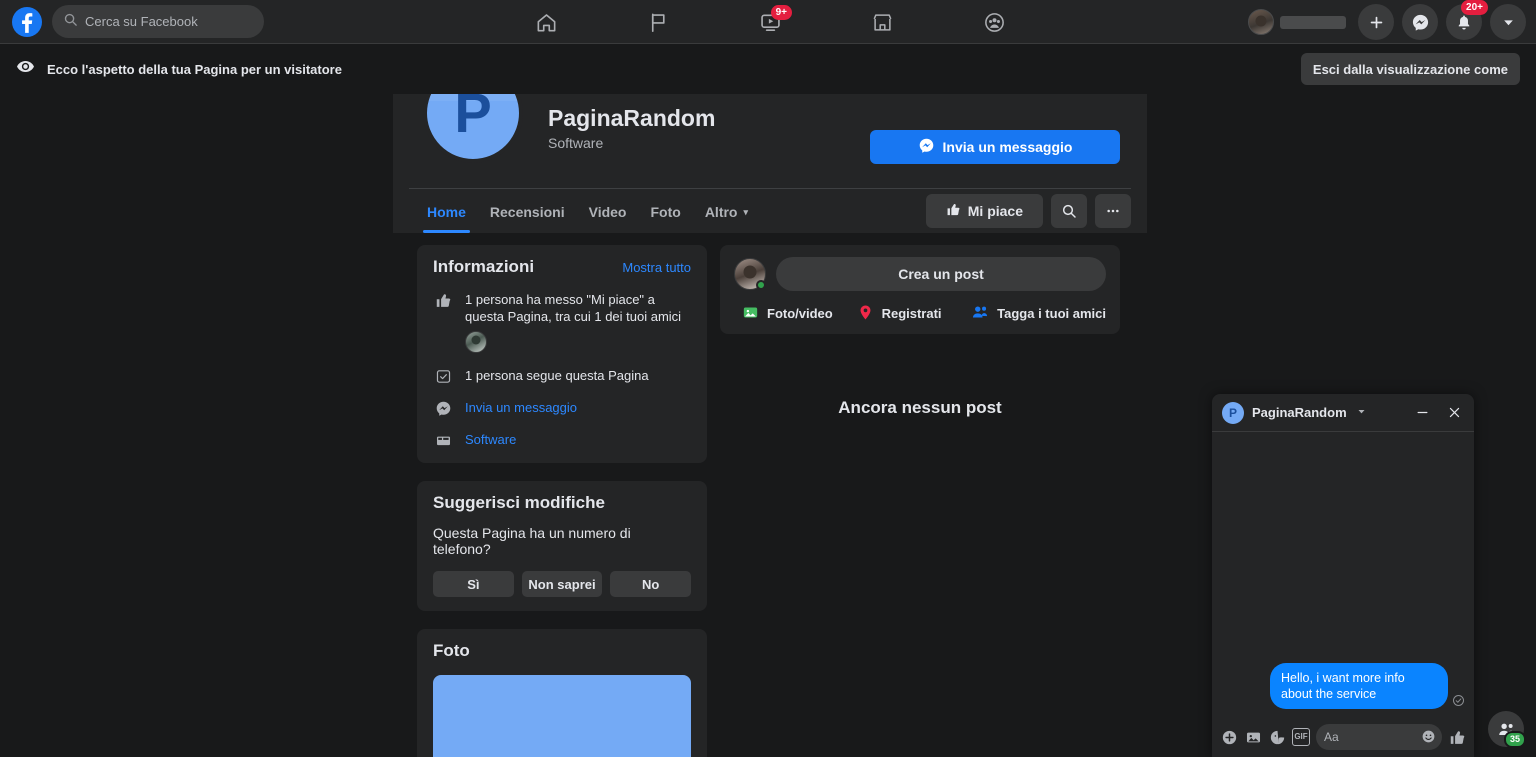  What do you see at coordinates (1261, 22) in the screenshot?
I see `avatar` at bounding box center [1261, 22].